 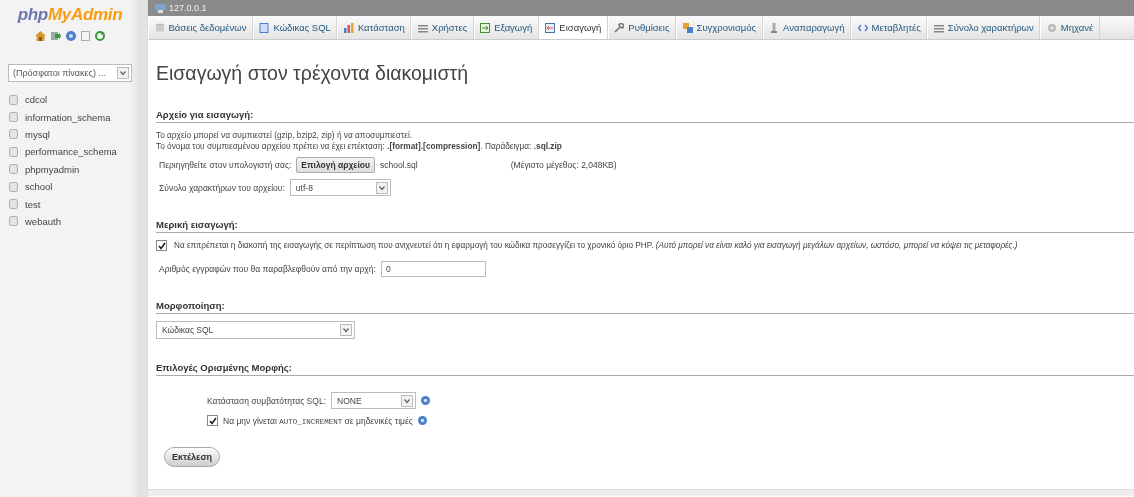 What do you see at coordinates (39, 187) in the screenshot?
I see `database-link: school` at bounding box center [39, 187].